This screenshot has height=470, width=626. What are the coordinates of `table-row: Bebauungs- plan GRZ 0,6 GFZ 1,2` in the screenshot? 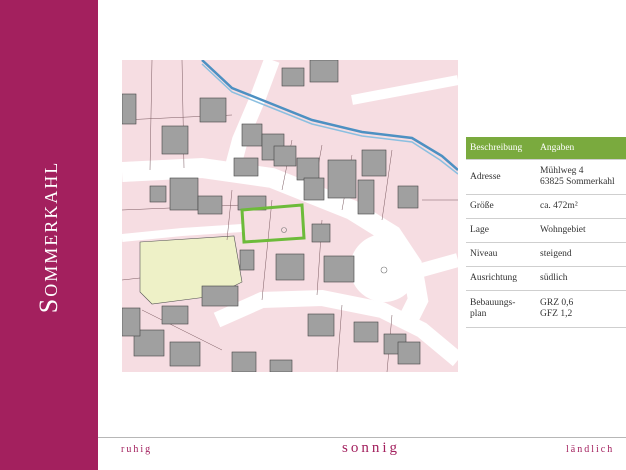 It's located at (546, 309).